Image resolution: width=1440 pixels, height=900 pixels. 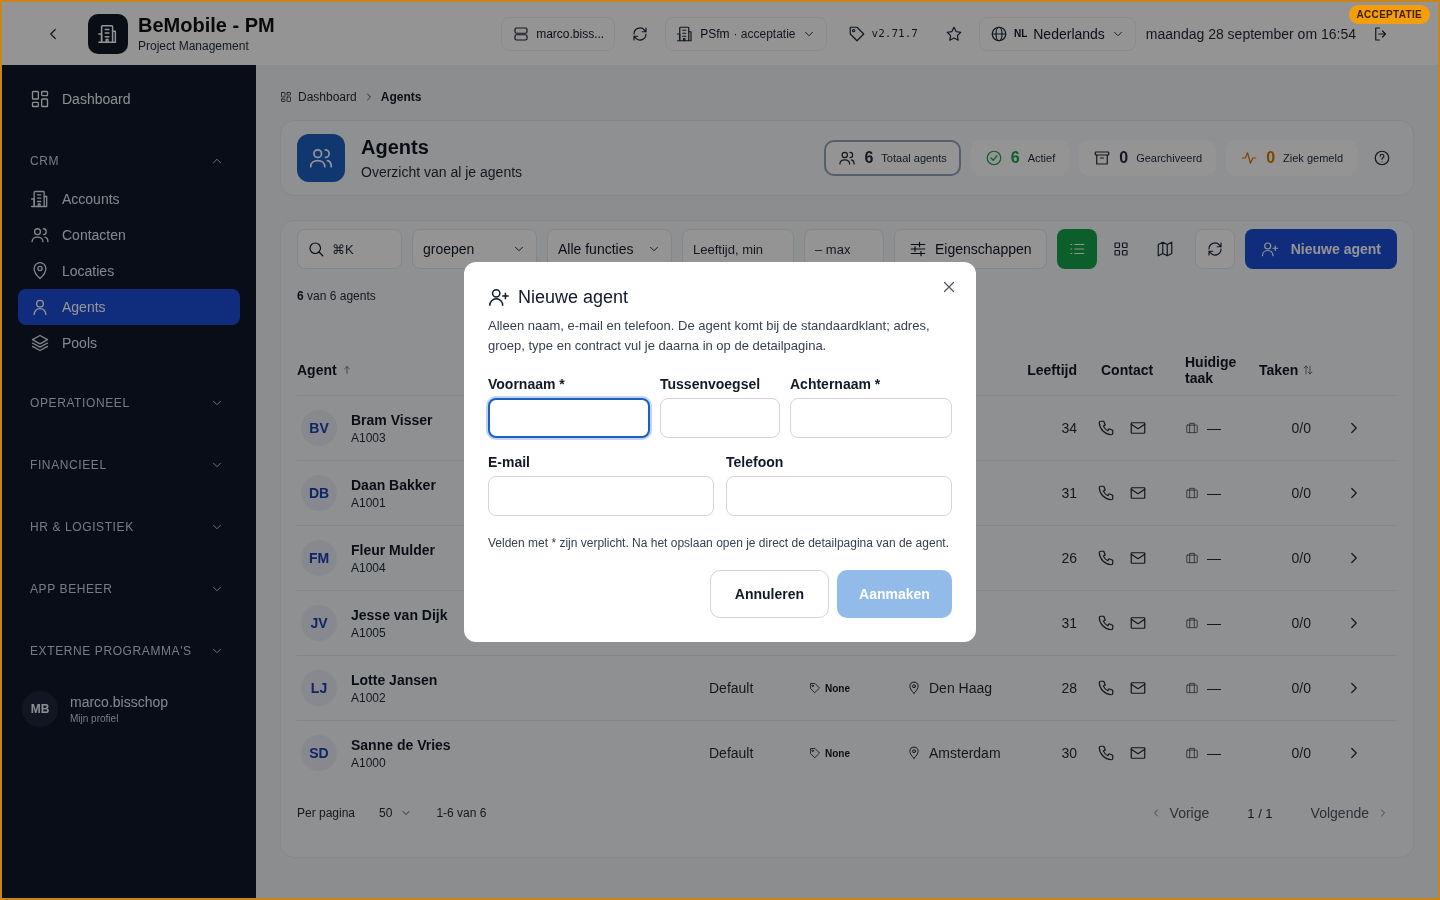 I want to click on sidebar-item: Accounts, so click(x=129, y=199).